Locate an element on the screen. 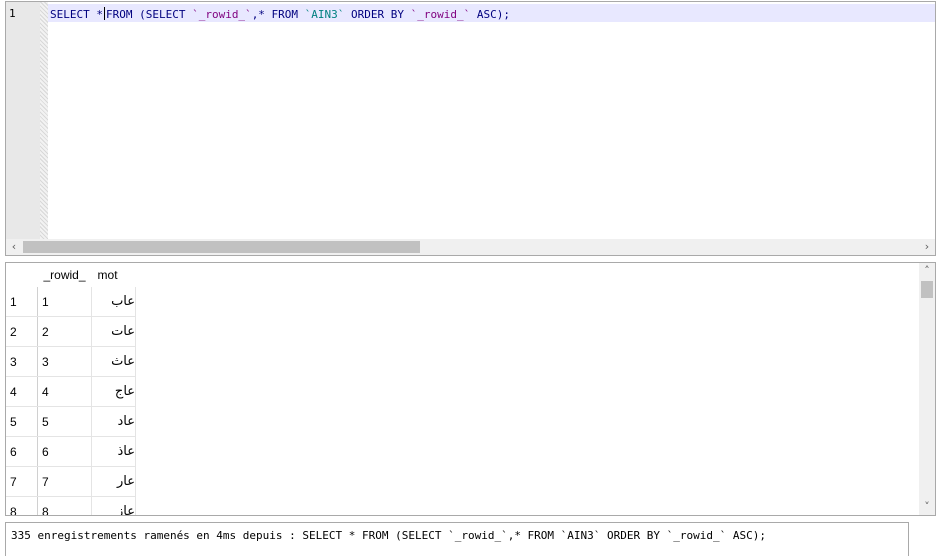 The width and height of the screenshot is (950, 556). table-row: 2 2 عات is located at coordinates (71, 331).